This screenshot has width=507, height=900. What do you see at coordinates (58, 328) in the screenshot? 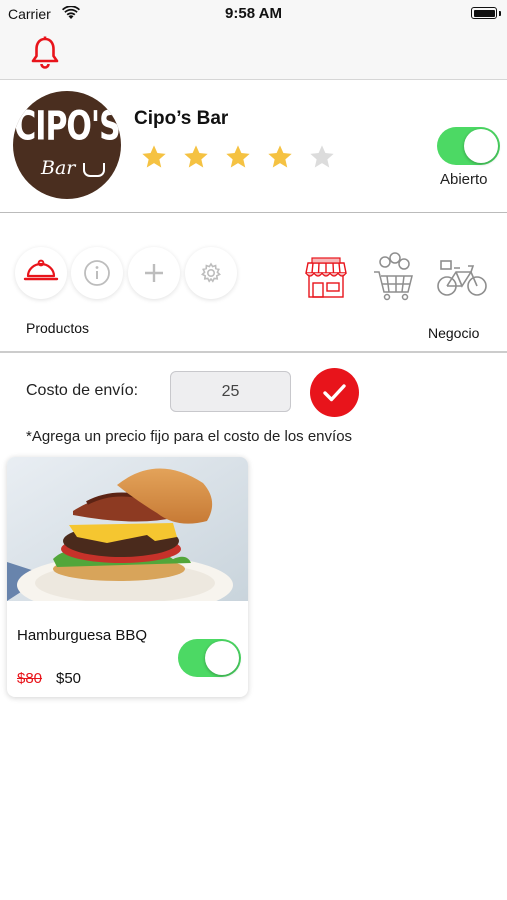
I see `products-label: Productos` at bounding box center [58, 328].